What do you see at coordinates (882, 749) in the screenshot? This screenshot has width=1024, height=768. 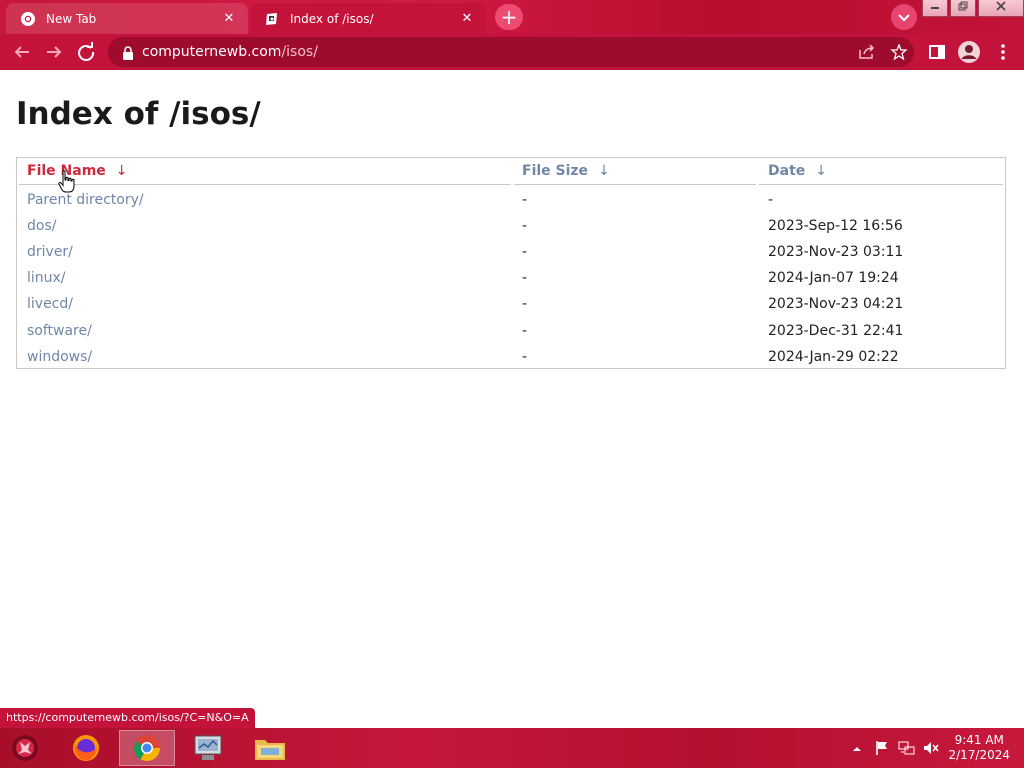 I see `flag-icon` at bounding box center [882, 749].